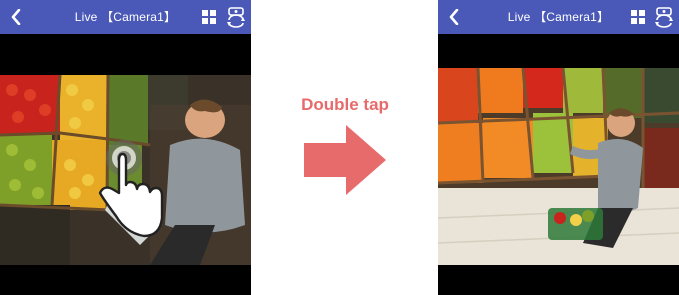 This screenshot has height=295, width=679. Describe the element at coordinates (345, 160) in the screenshot. I see `right-arrow-icon` at that location.